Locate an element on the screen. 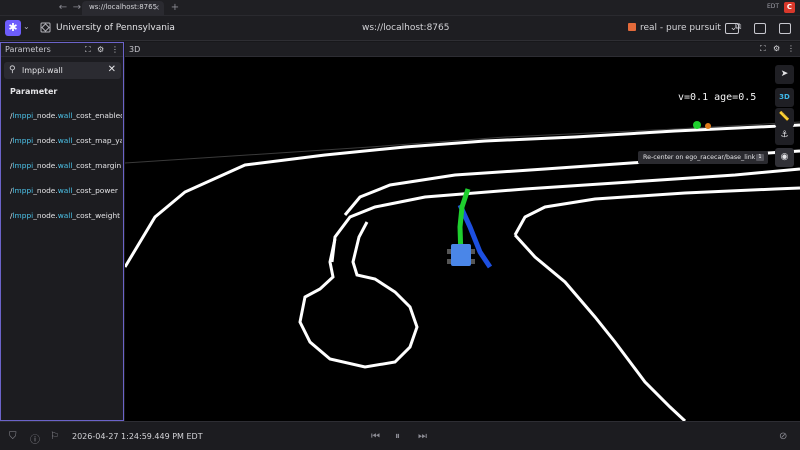  3d-tool-strip: ➤ 3D 📏 ⚓ ◉ is located at coordinates (785, 135).